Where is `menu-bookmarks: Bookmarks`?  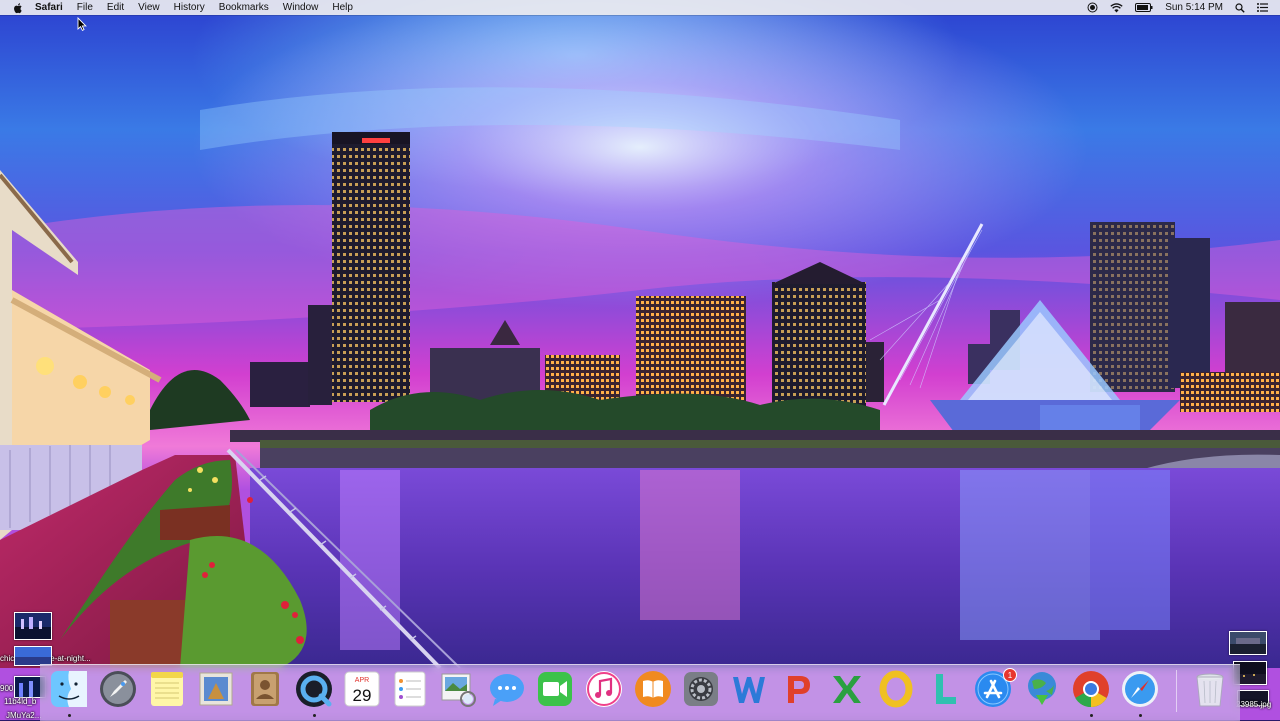 menu-bookmarks: Bookmarks is located at coordinates (244, 7).